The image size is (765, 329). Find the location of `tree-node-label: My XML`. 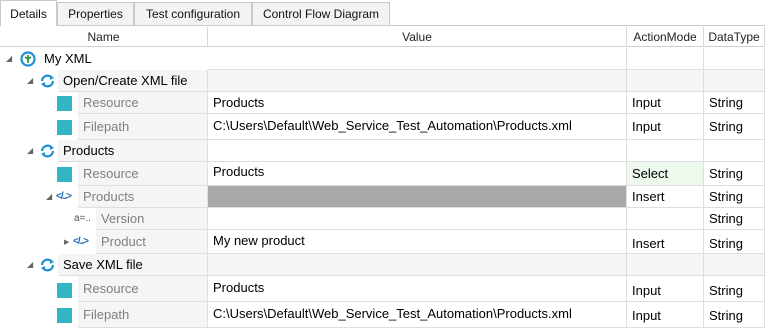

tree-node-label: My XML is located at coordinates (68, 58).